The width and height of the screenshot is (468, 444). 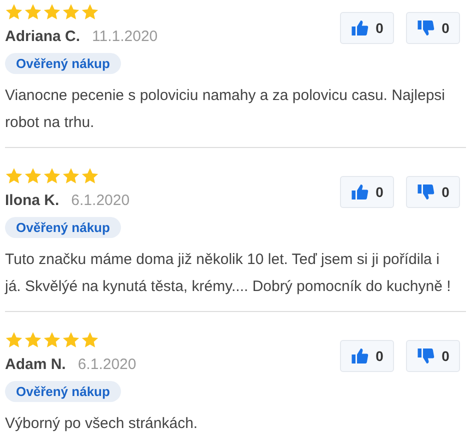 What do you see at coordinates (35, 364) in the screenshot?
I see `author-name: Adam N.` at bounding box center [35, 364].